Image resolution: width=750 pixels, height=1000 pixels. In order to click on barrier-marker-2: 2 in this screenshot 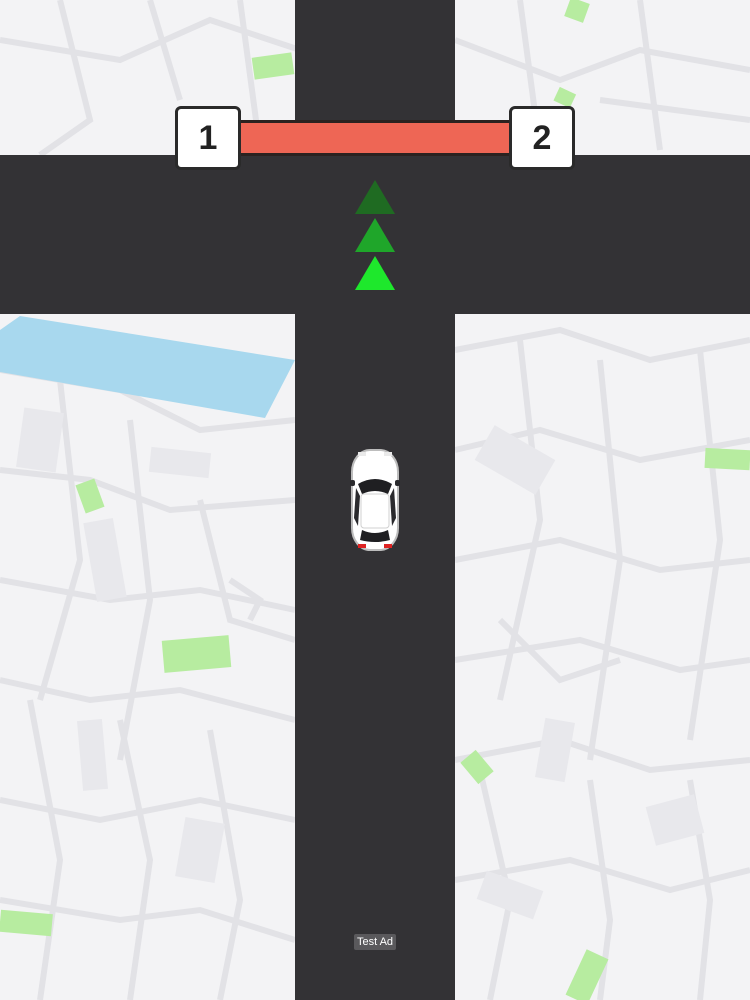, I will do `click(542, 138)`.